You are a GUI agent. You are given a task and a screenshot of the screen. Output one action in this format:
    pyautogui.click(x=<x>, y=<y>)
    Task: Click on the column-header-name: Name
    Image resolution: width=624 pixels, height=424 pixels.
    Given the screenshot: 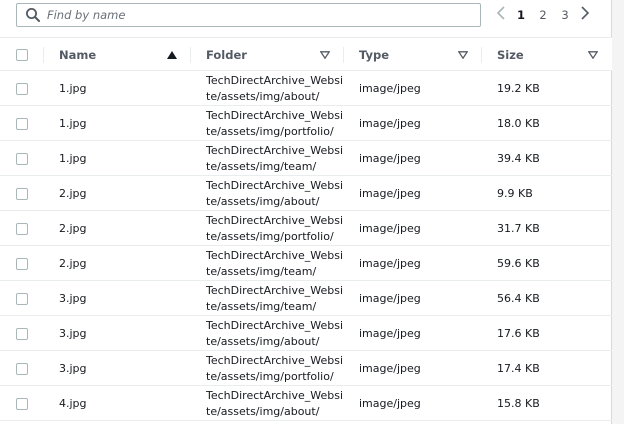 What is the action you would take?
    pyautogui.click(x=77, y=55)
    